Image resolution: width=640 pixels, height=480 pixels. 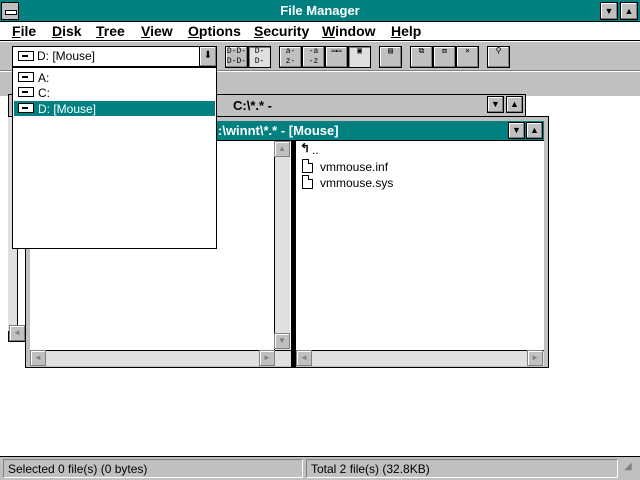 What do you see at coordinates (354, 167) in the screenshot?
I see `file-name: vmmouse.inf` at bounding box center [354, 167].